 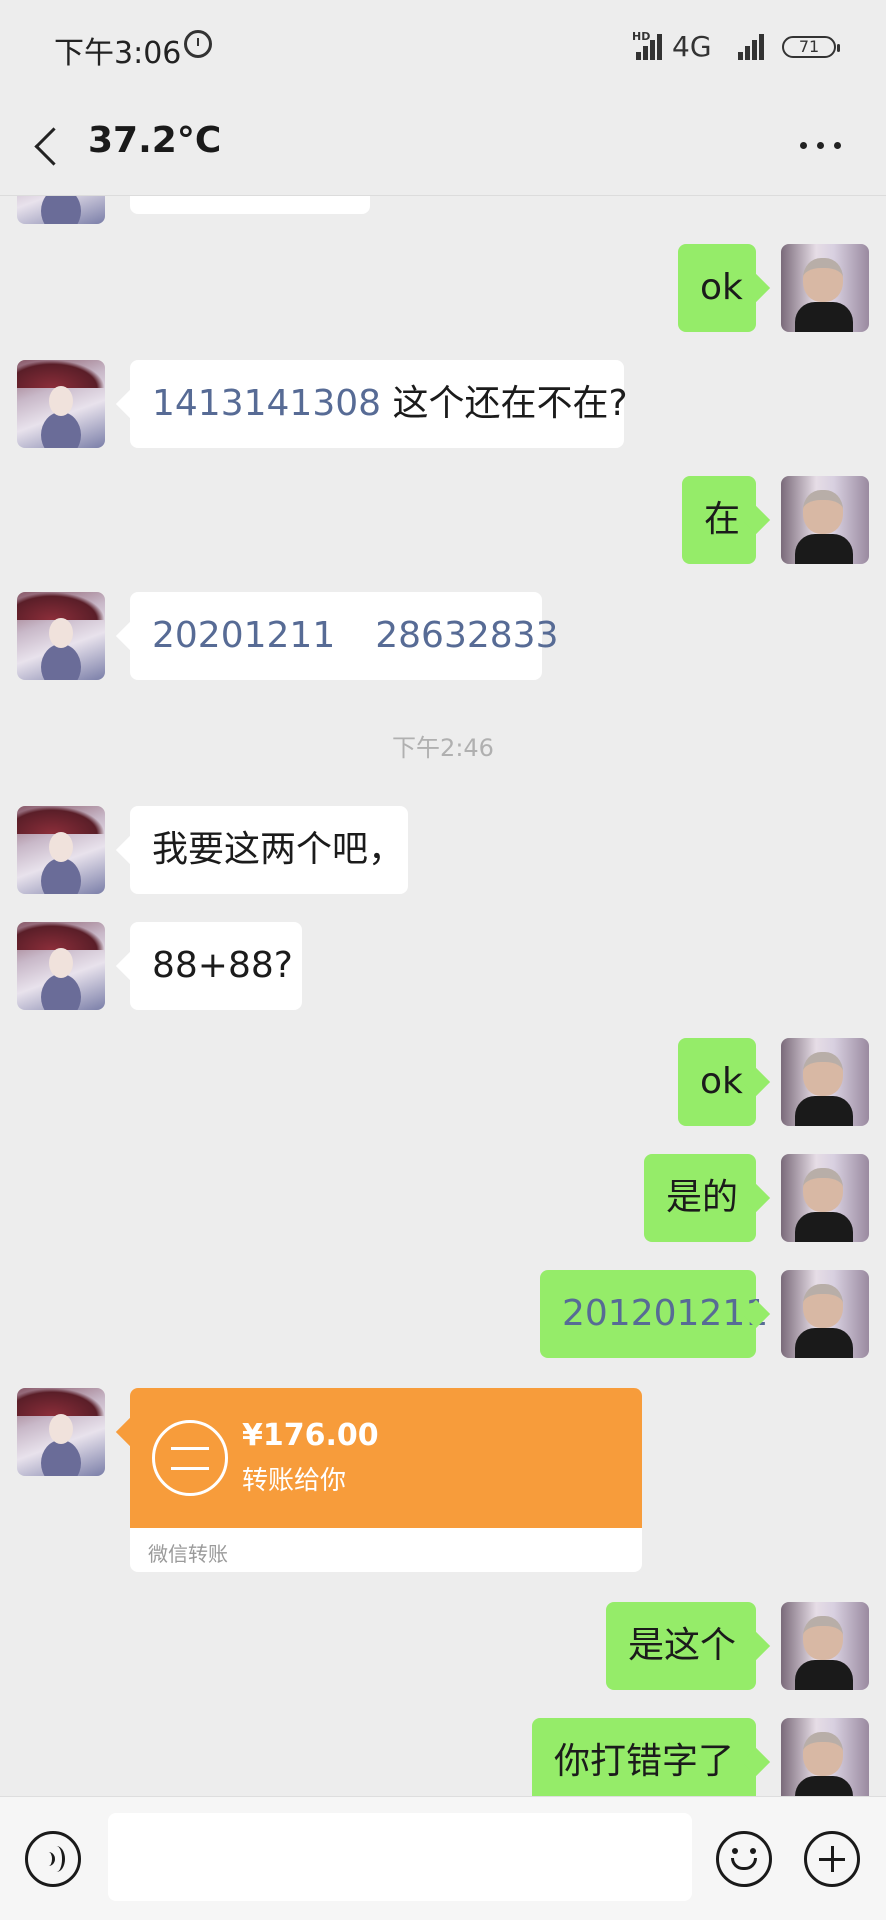 What do you see at coordinates (266, 403) in the screenshot?
I see `phone-number-link: 1413141308` at bounding box center [266, 403].